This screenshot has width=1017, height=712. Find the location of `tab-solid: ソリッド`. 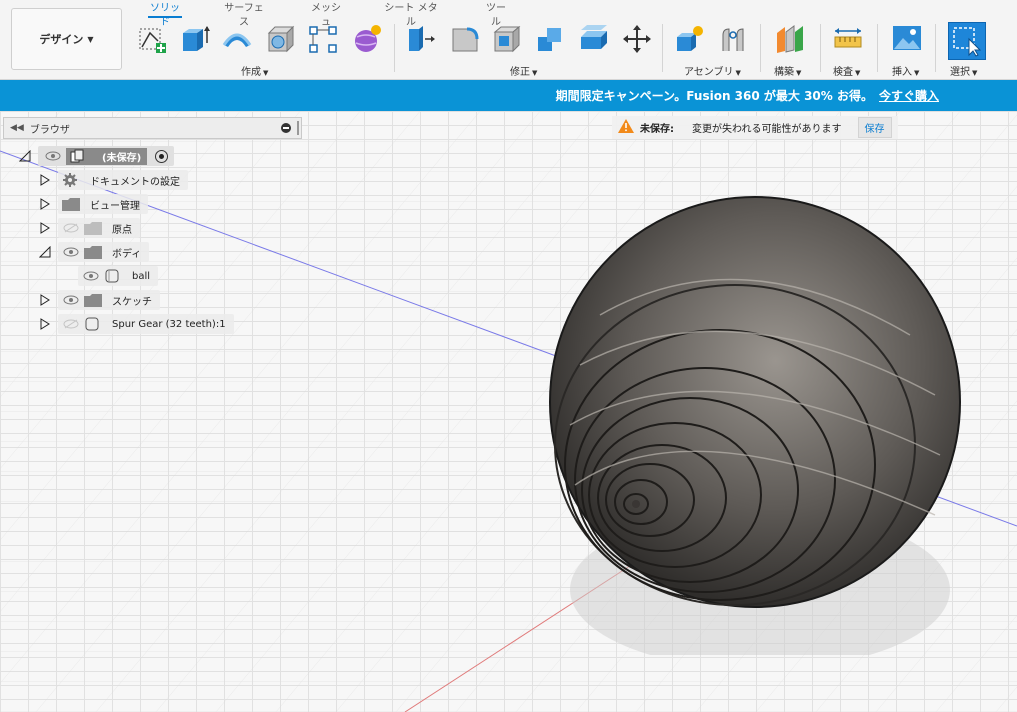

tab-solid: ソリッド is located at coordinates (165, 15).